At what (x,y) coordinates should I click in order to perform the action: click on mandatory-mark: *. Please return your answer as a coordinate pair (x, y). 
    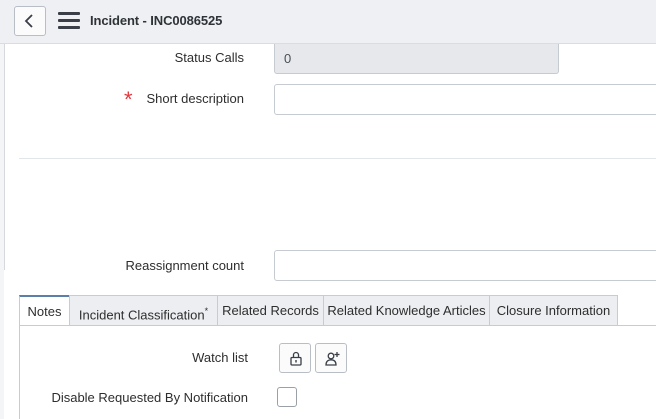
    Looking at the image, I should click on (206, 311).